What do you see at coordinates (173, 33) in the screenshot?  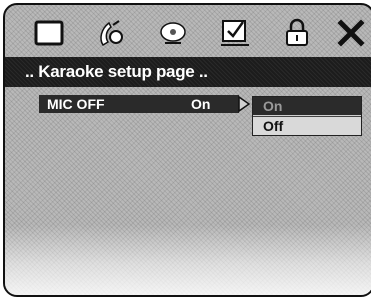 I see `video-setup-icon` at bounding box center [173, 33].